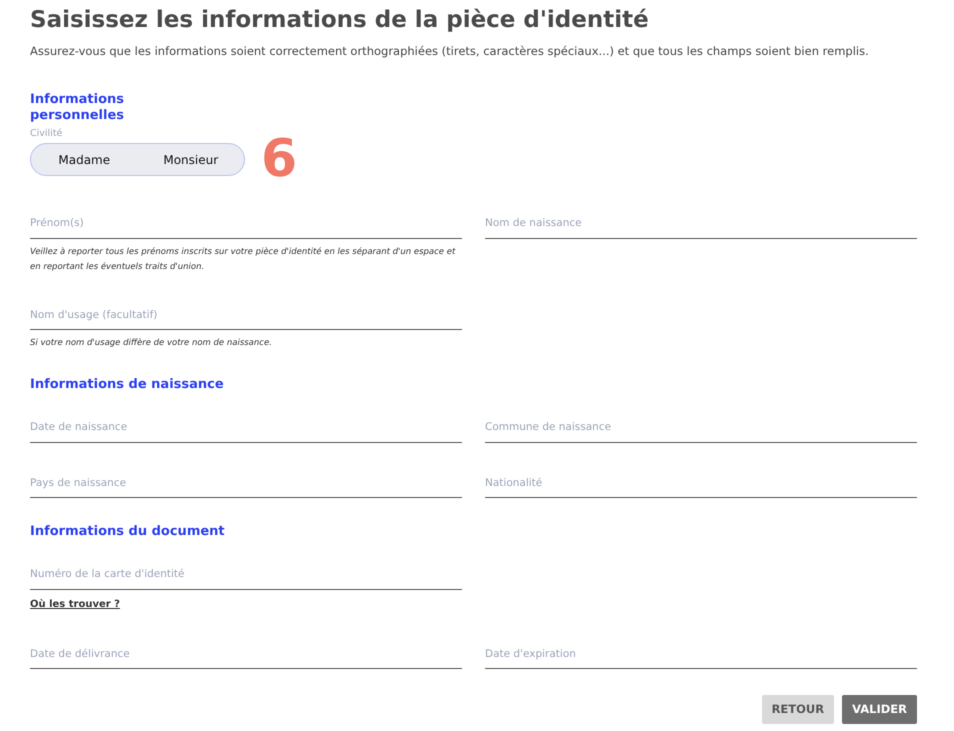  What do you see at coordinates (77, 108) in the screenshot?
I see `section-heading: Informations personnelles` at bounding box center [77, 108].